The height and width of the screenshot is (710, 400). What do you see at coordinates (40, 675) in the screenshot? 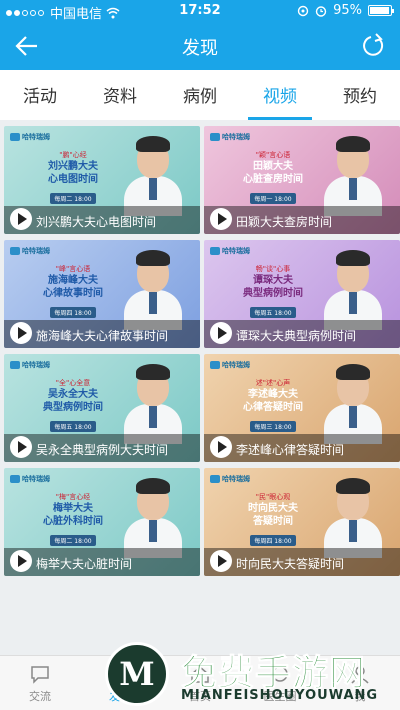
I see `chat-icon` at bounding box center [40, 675].